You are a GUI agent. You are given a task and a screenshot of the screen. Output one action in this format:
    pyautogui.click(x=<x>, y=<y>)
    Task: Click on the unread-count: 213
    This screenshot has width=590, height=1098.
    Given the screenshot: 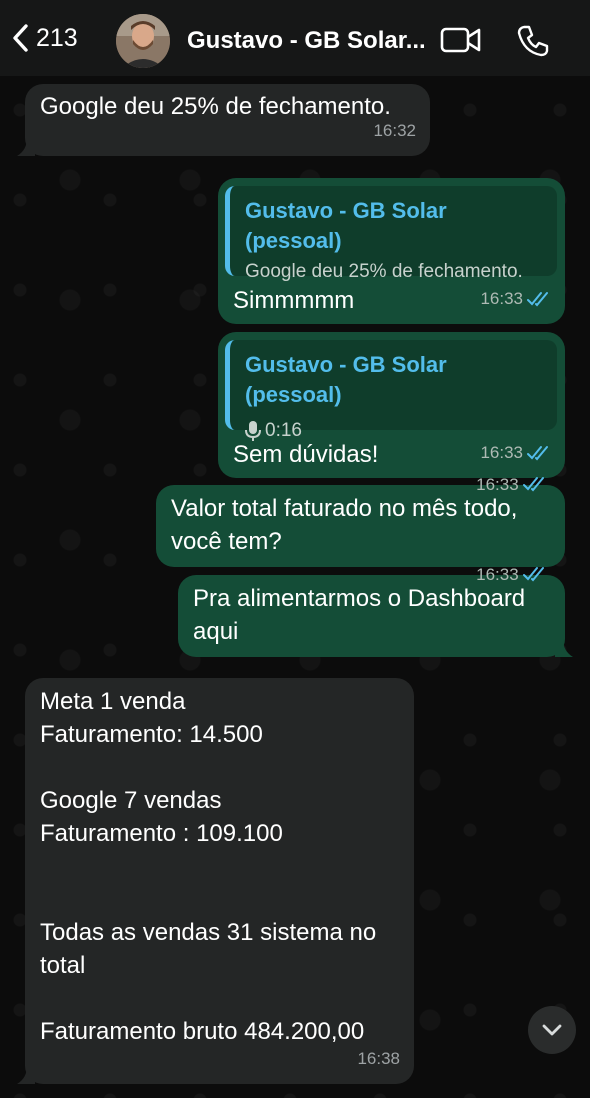 What is the action you would take?
    pyautogui.click(x=57, y=37)
    